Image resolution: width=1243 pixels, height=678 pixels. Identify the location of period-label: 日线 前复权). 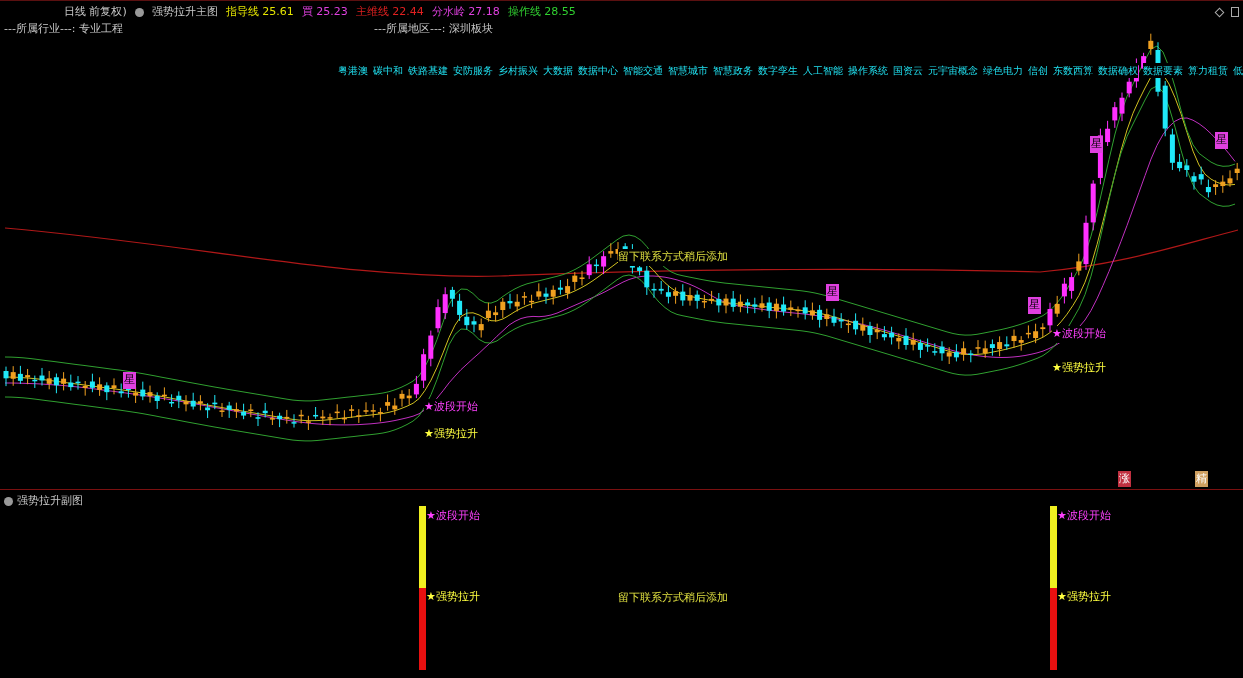
(95, 12).